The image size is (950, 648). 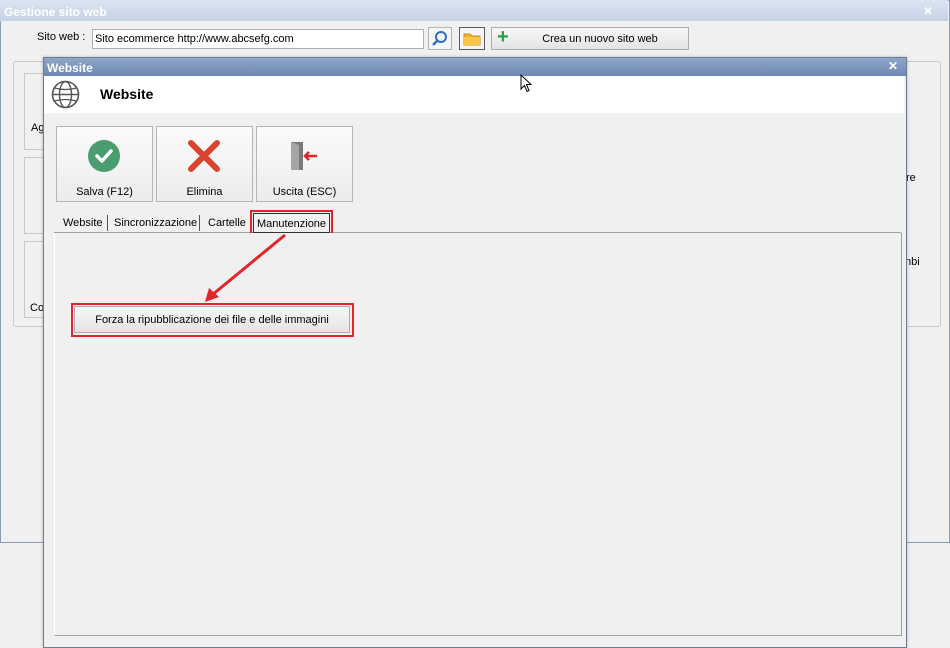 I want to click on exit-door-icon, so click(x=304, y=156).